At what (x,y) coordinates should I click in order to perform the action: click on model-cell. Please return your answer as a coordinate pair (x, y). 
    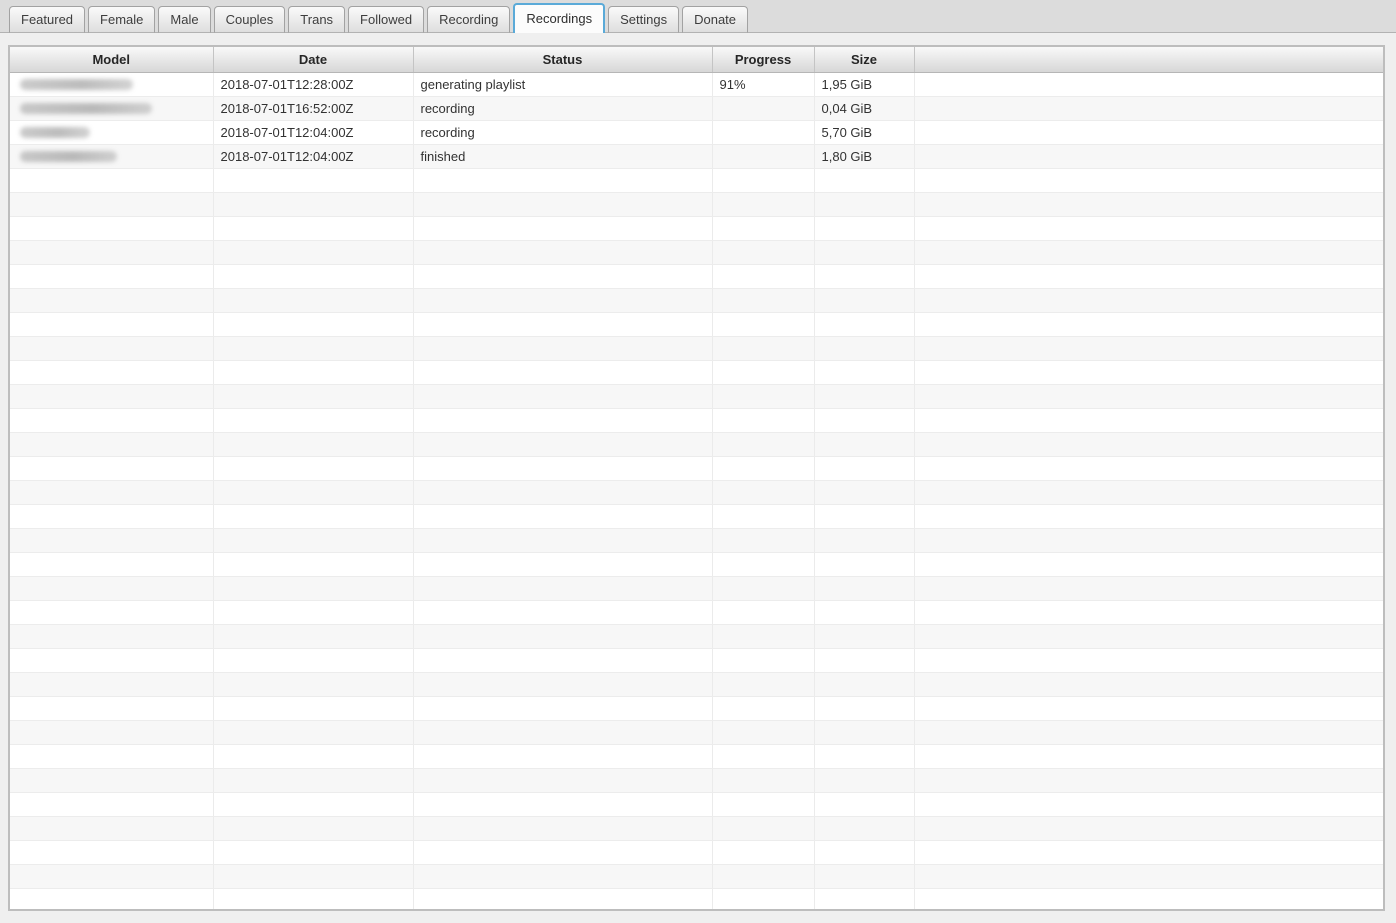
    Looking at the image, I should click on (112, 156).